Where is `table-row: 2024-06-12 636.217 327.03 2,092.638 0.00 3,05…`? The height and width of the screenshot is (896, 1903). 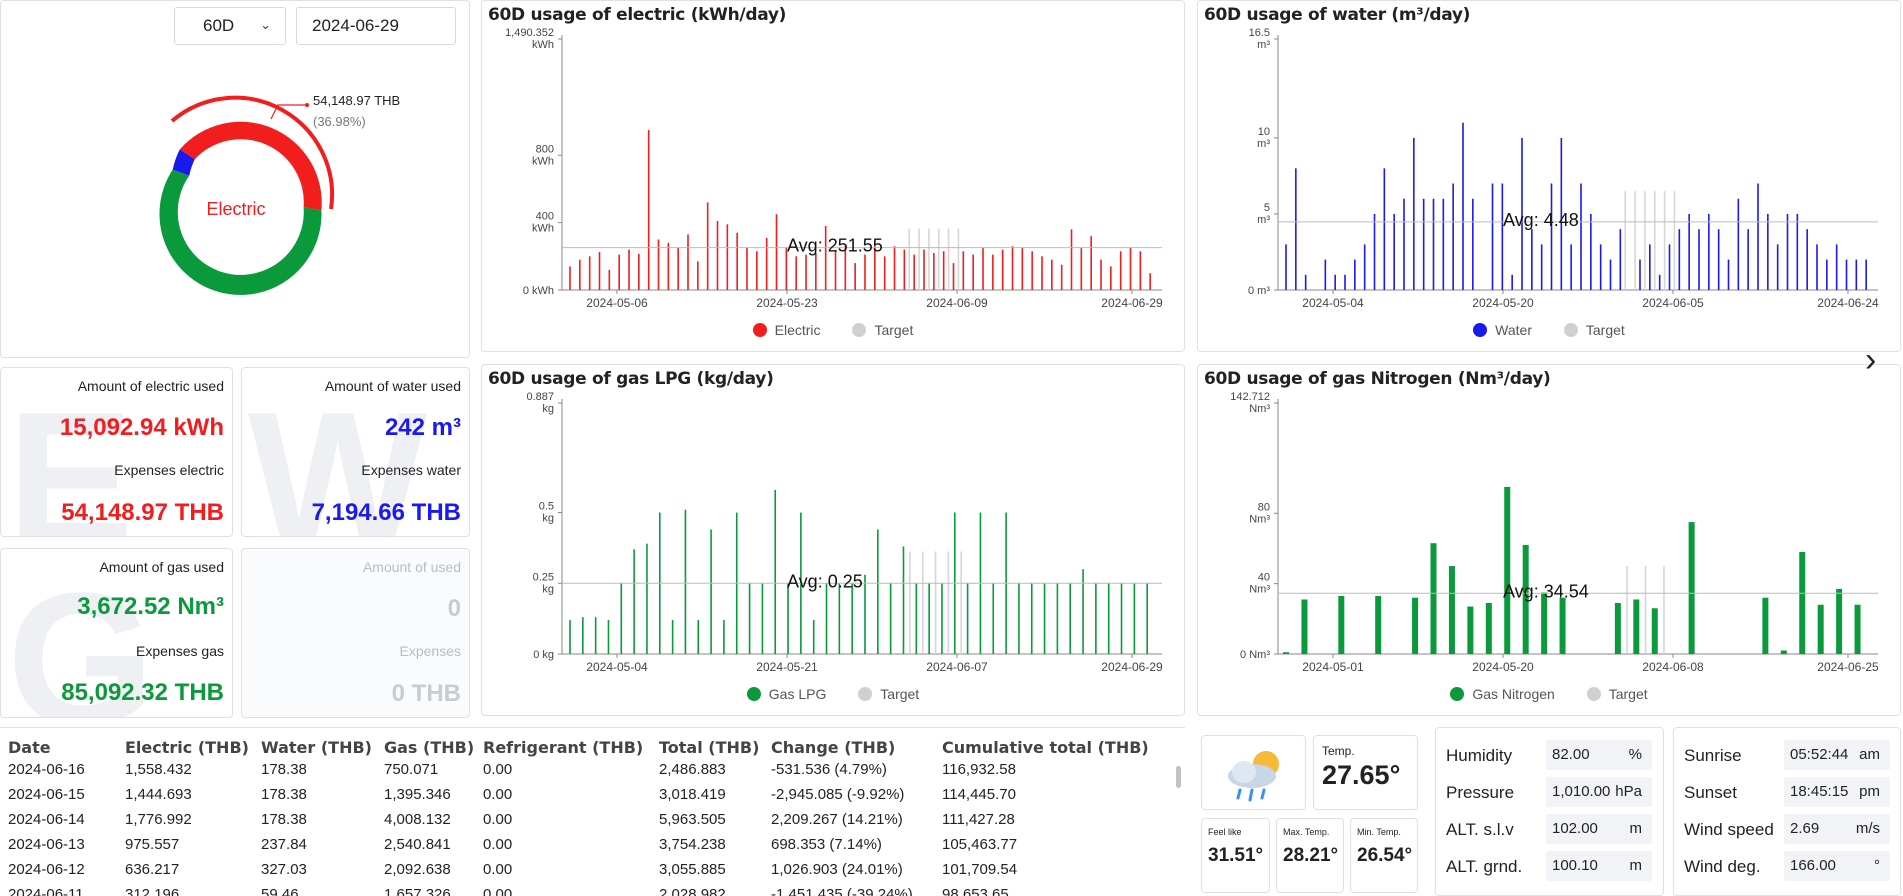 table-row: 2024-06-12 636.217 327.03 2,092.638 0.00 3,05… is located at coordinates (585, 869).